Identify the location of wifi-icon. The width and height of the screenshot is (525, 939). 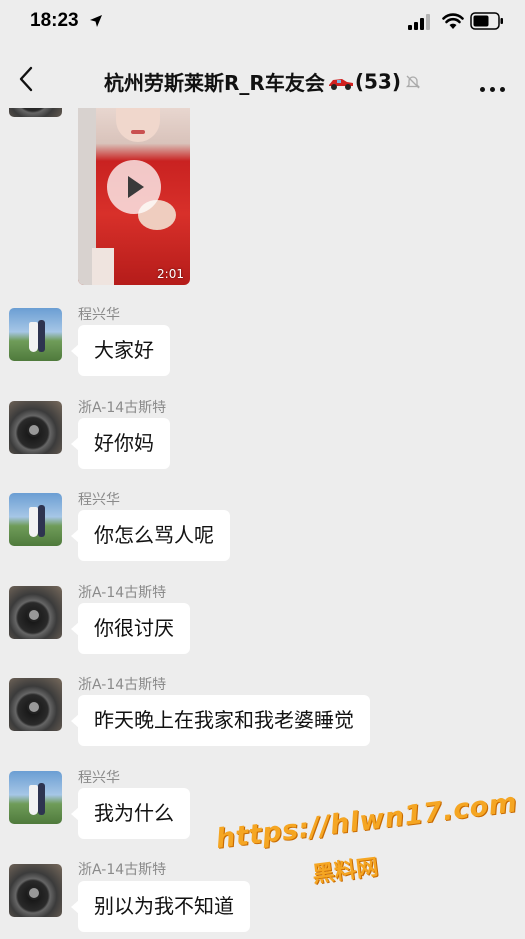
(453, 21).